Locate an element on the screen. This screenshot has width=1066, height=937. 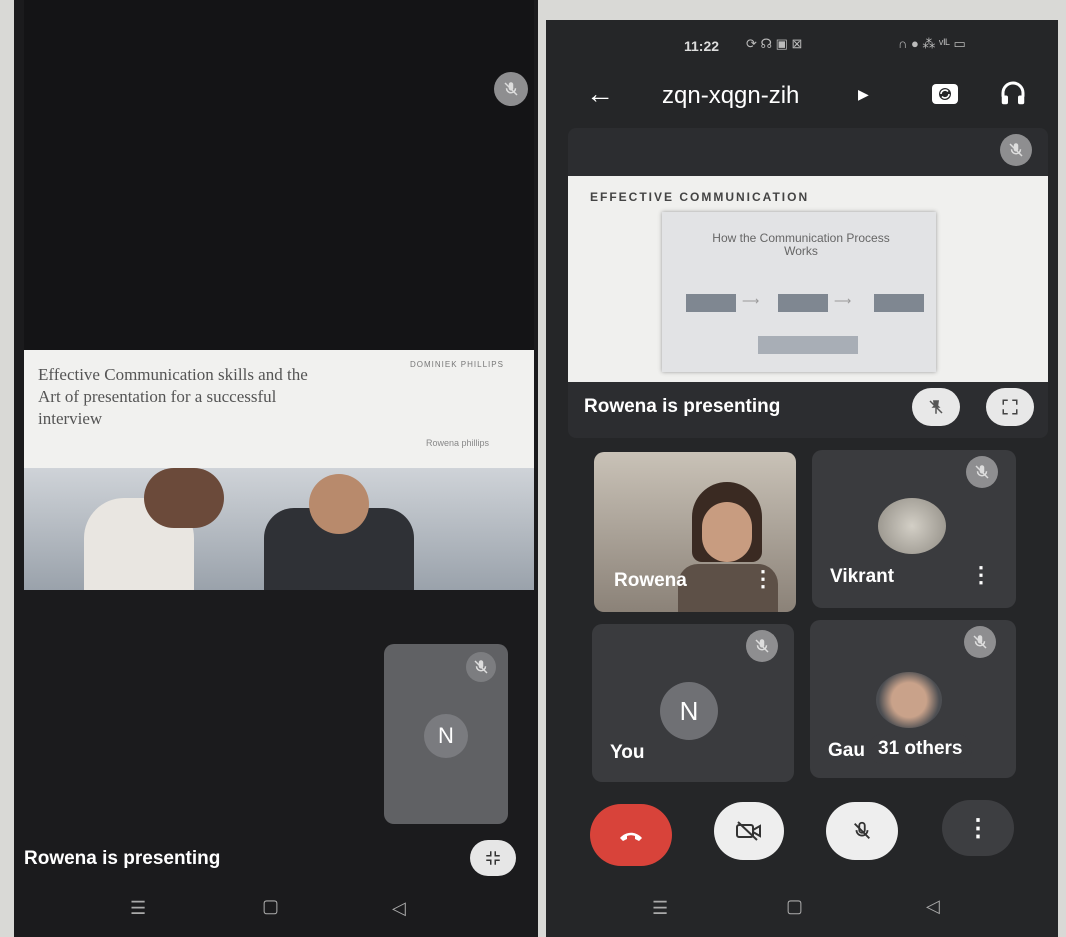
slide-interview-photo is located at coordinates (279, 529).